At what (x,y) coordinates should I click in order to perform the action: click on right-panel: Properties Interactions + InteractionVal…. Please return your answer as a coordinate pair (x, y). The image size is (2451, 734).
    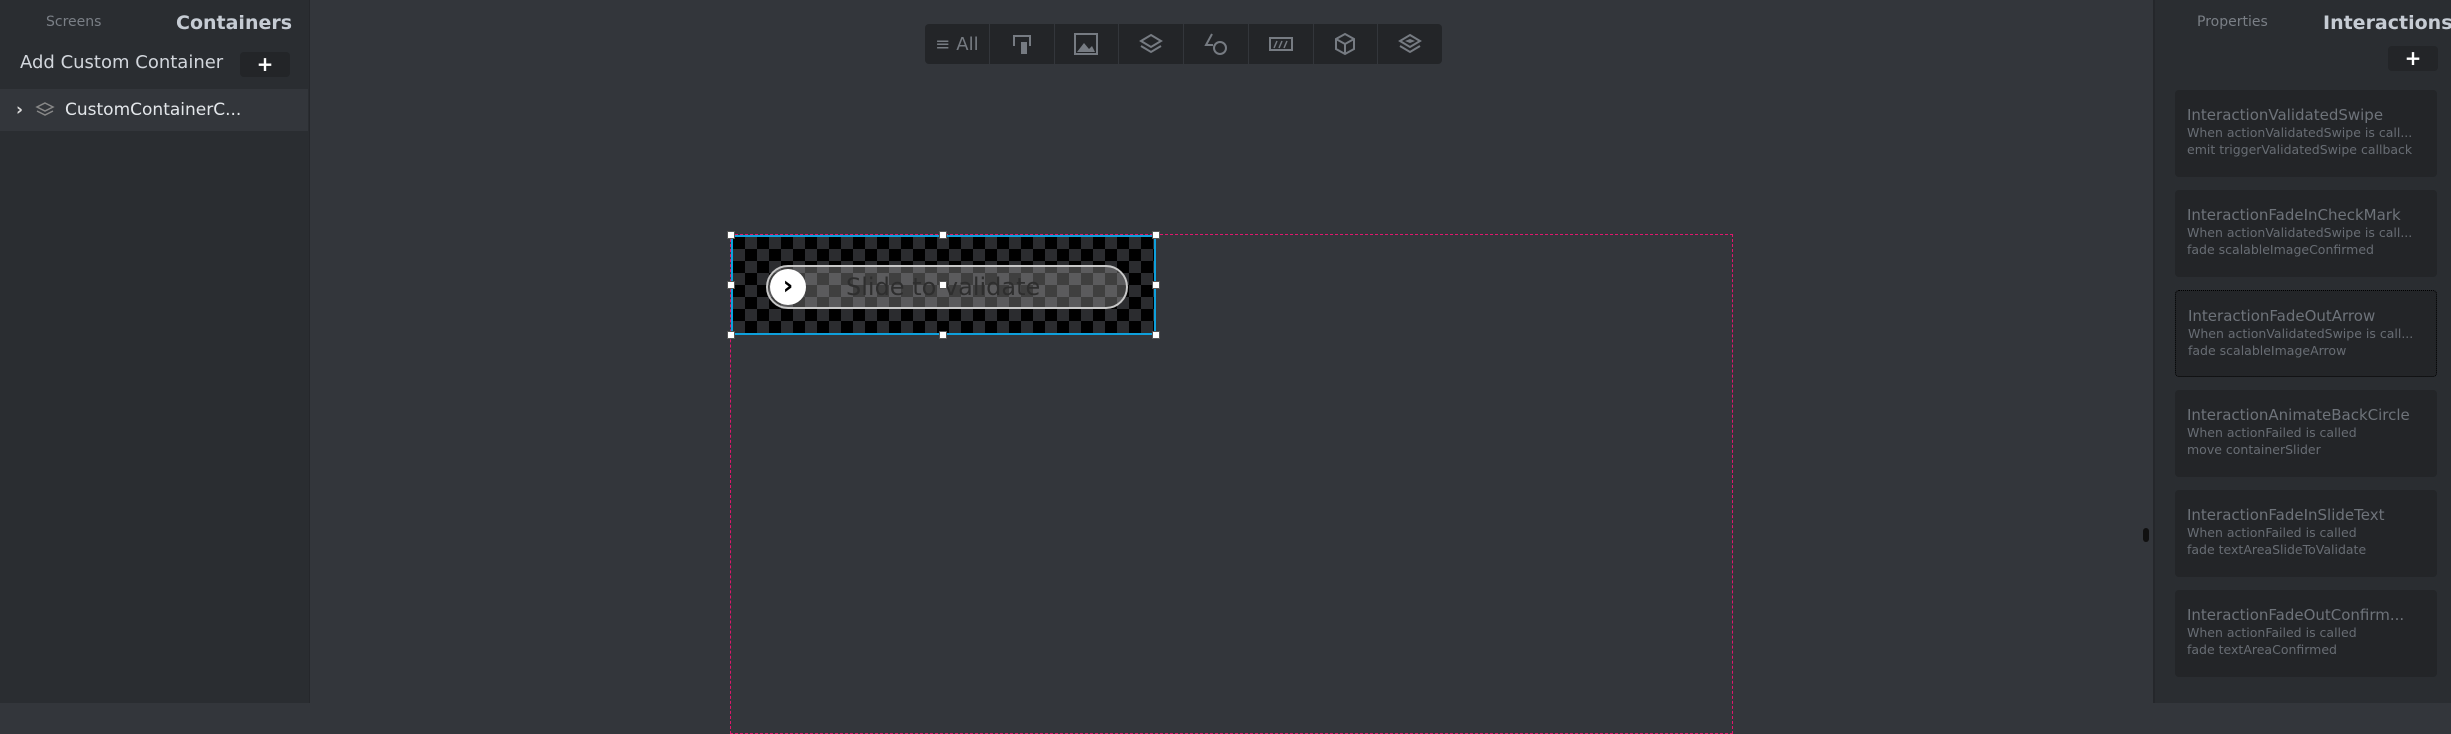
    Looking at the image, I should click on (2302, 351).